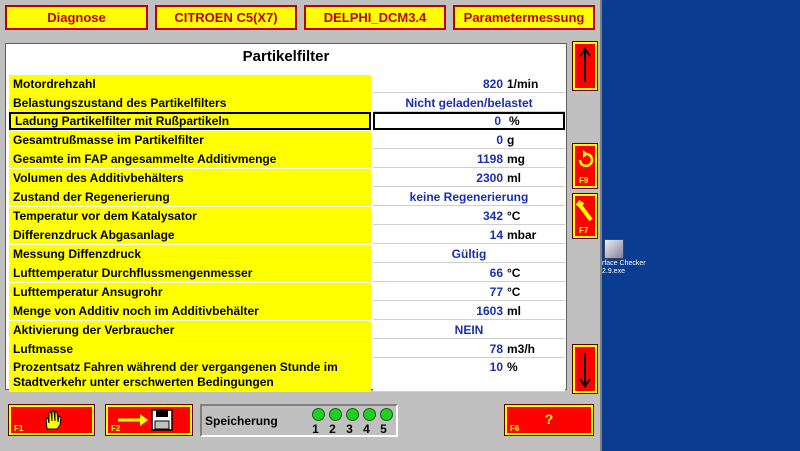  What do you see at coordinates (524, 17) in the screenshot?
I see `mode-button: Parametermessung` at bounding box center [524, 17].